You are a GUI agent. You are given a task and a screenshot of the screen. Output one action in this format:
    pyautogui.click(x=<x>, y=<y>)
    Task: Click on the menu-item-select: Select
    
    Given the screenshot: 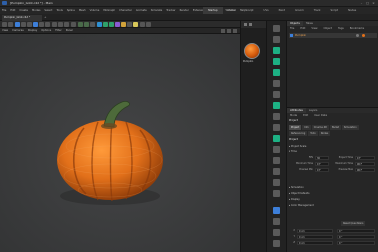 What is the action you would take?
    pyautogui.click(x=48, y=10)
    